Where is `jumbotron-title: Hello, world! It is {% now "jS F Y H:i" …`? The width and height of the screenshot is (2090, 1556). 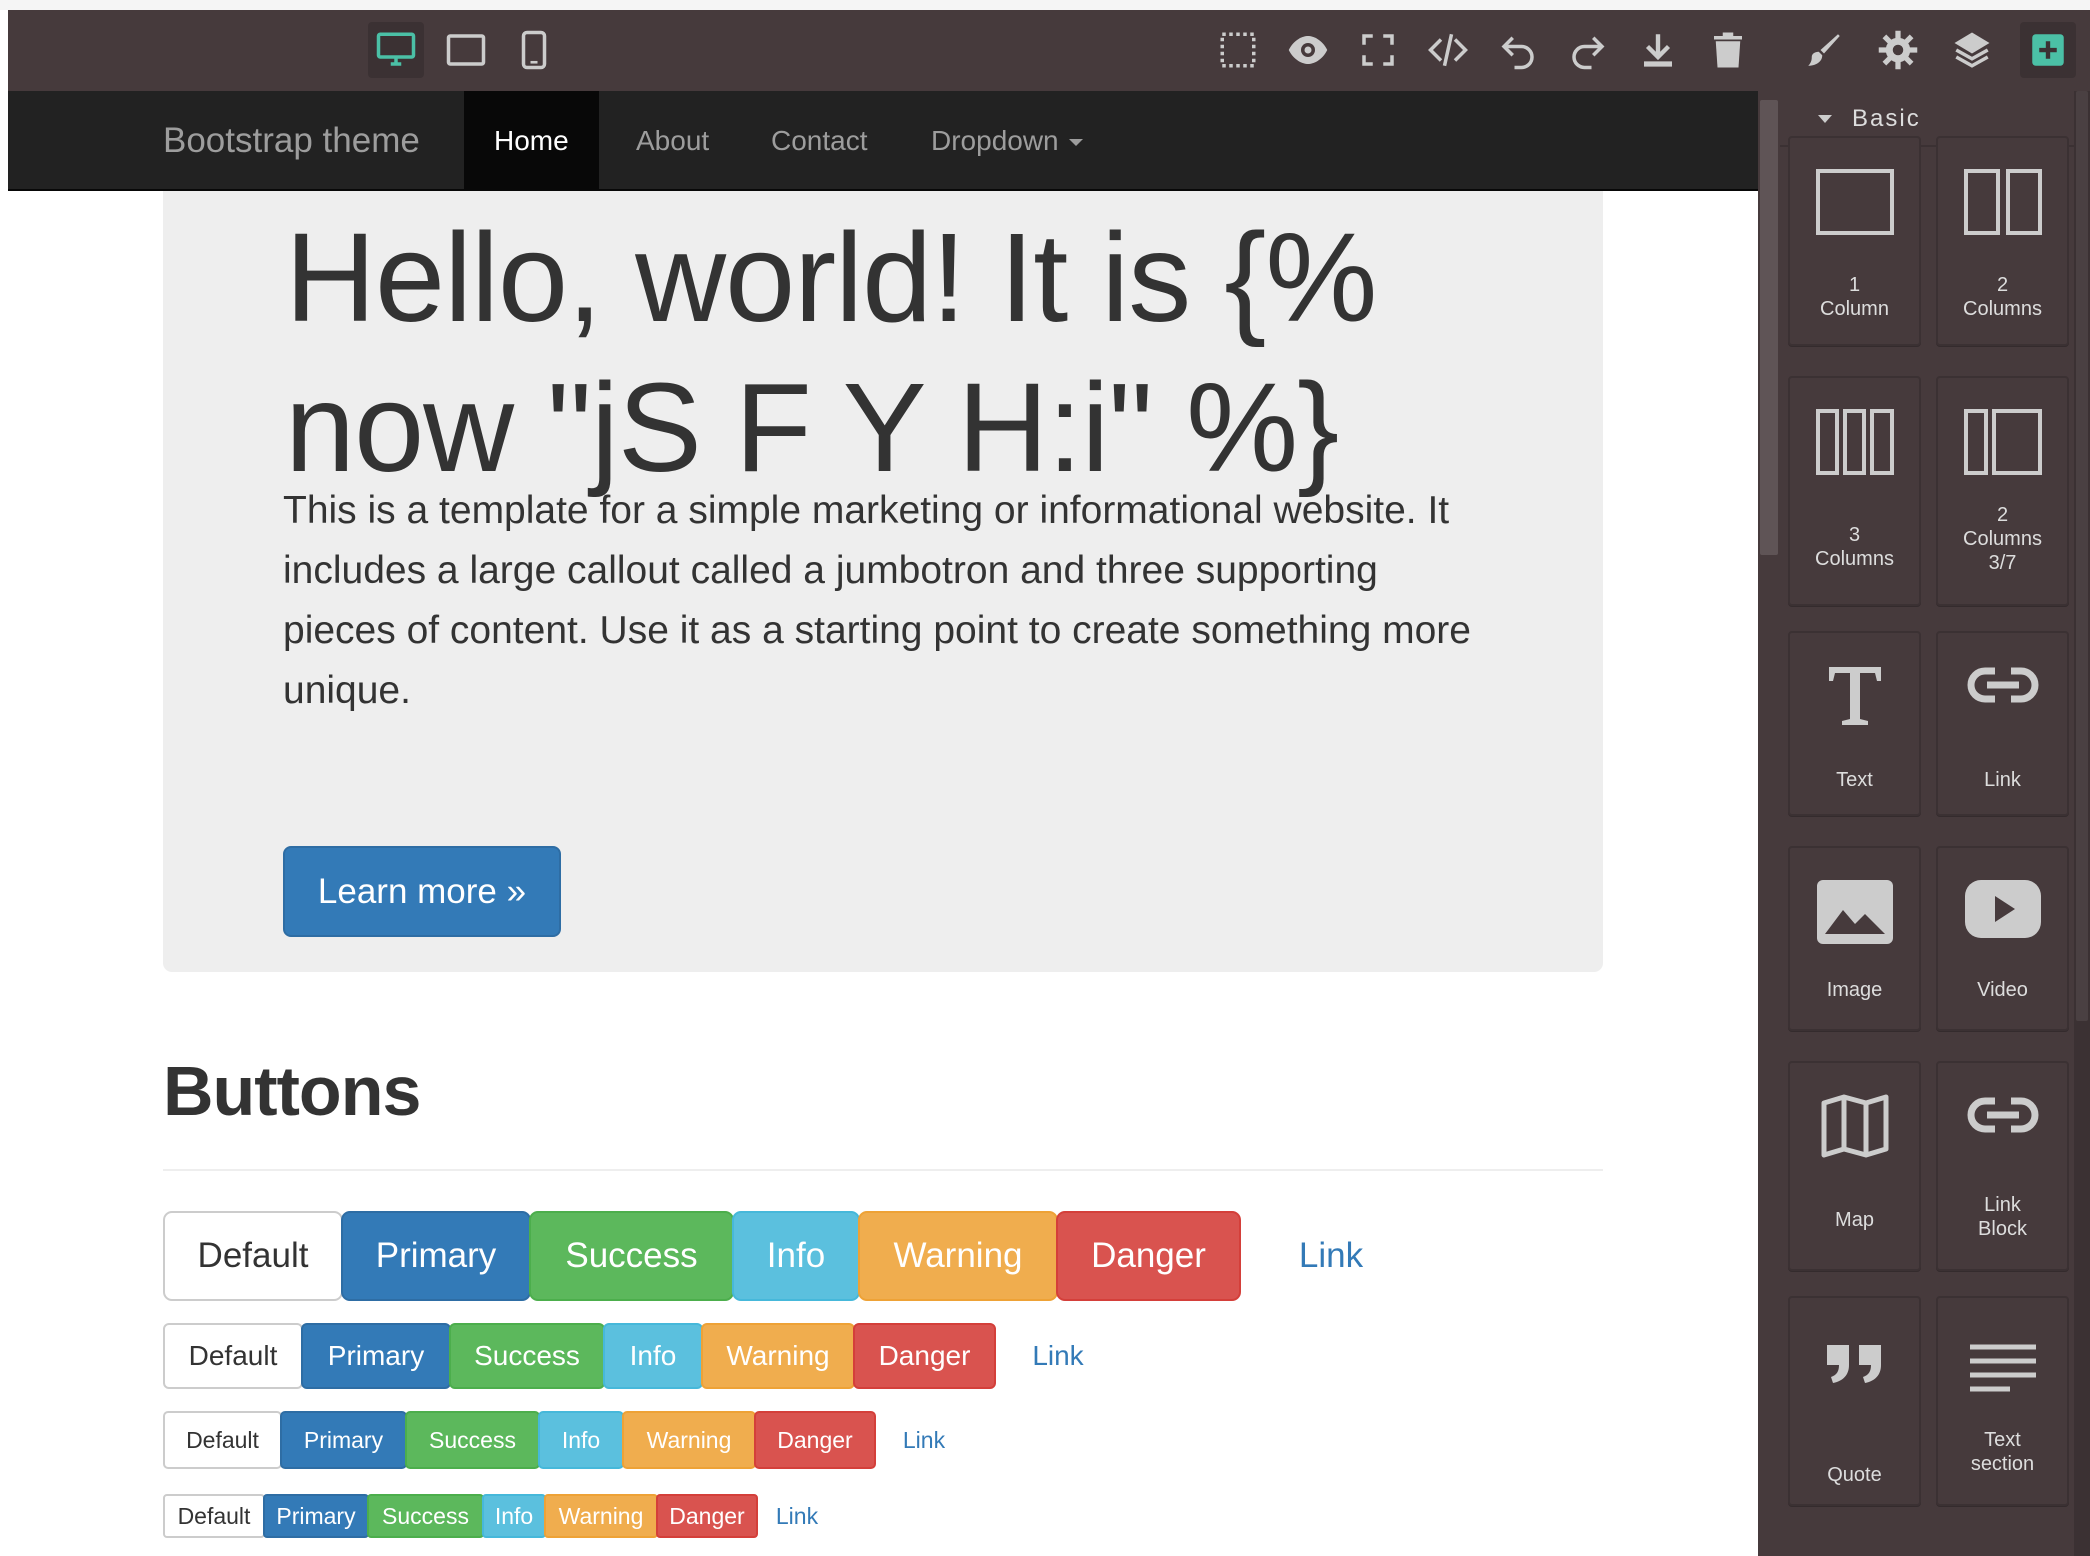
jumbotron-title: Hello, world! It is {% now "jS F Y H:i" … is located at coordinates (831, 352).